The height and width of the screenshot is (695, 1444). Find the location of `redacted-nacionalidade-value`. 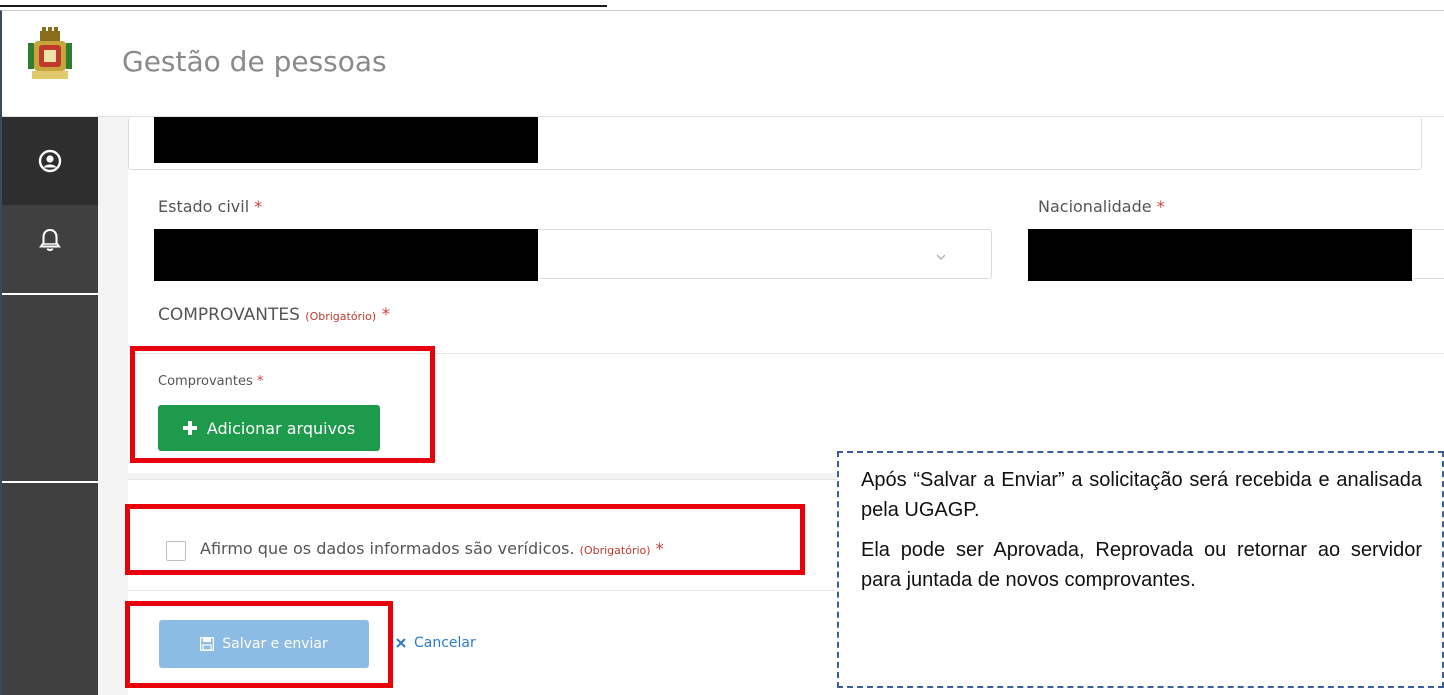

redacted-nacionalidade-value is located at coordinates (1220, 255).